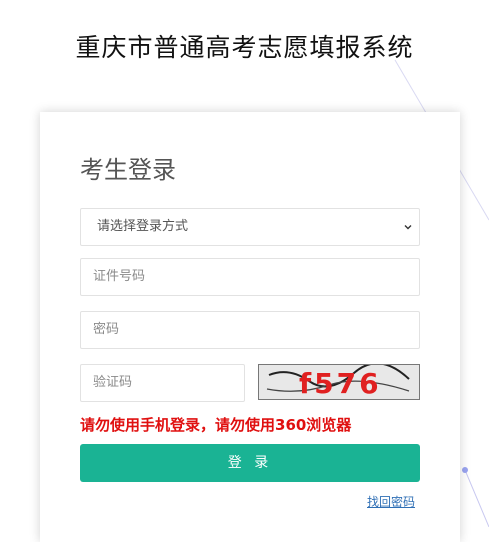 The width and height of the screenshot is (489, 542). I want to click on password-input: 密码, so click(250, 330).